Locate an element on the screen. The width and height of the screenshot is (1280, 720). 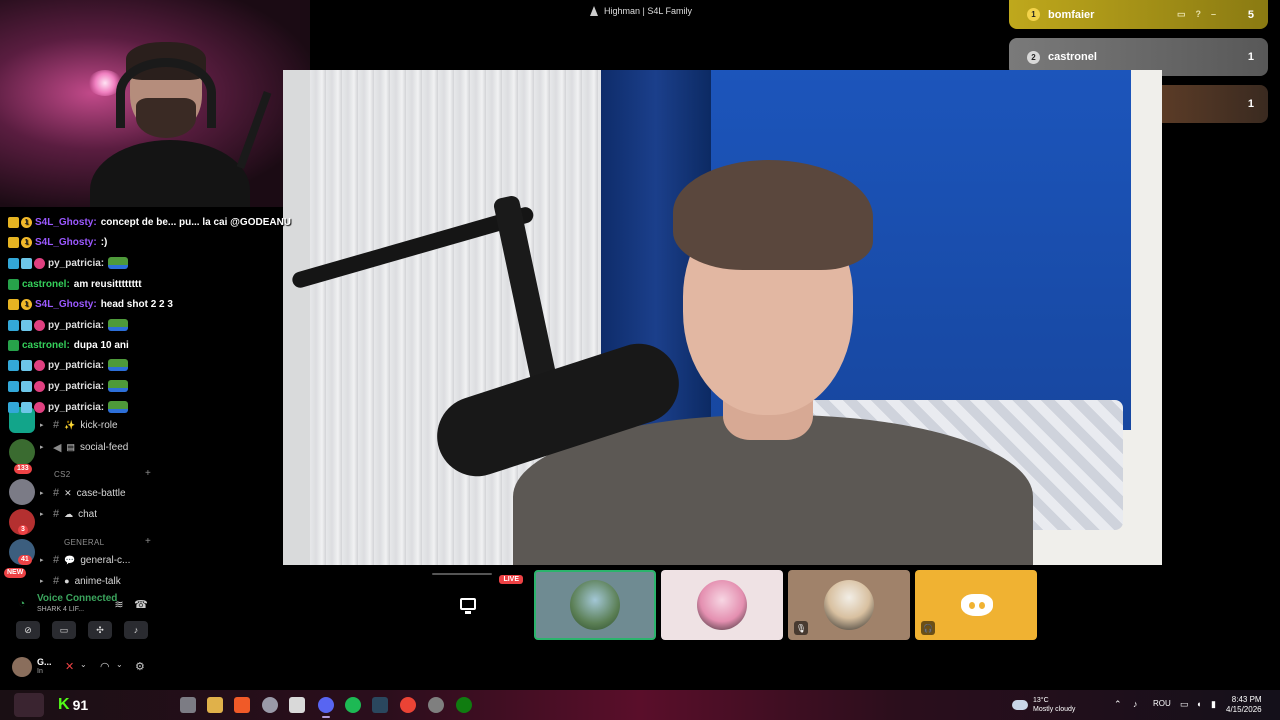
weather-widget: 13°C Mostly cloudy is located at coordinates (1043, 705).